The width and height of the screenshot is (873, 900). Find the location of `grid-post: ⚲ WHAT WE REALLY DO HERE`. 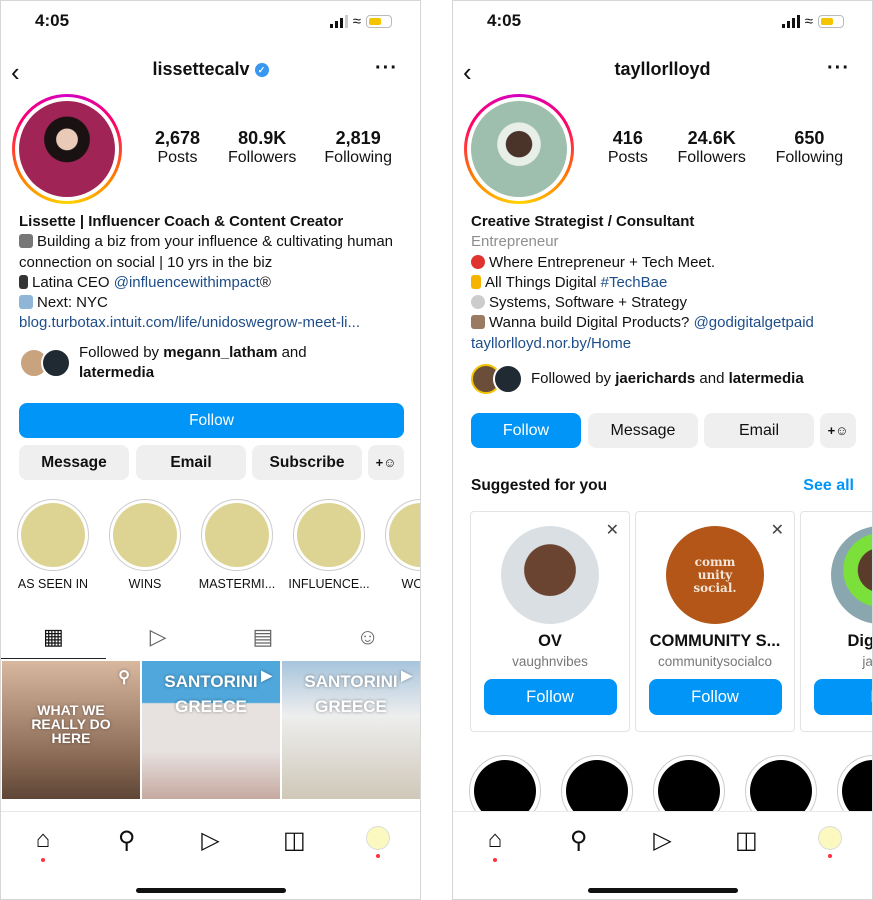

grid-post: ⚲ WHAT WE REALLY DO HERE is located at coordinates (71, 730).